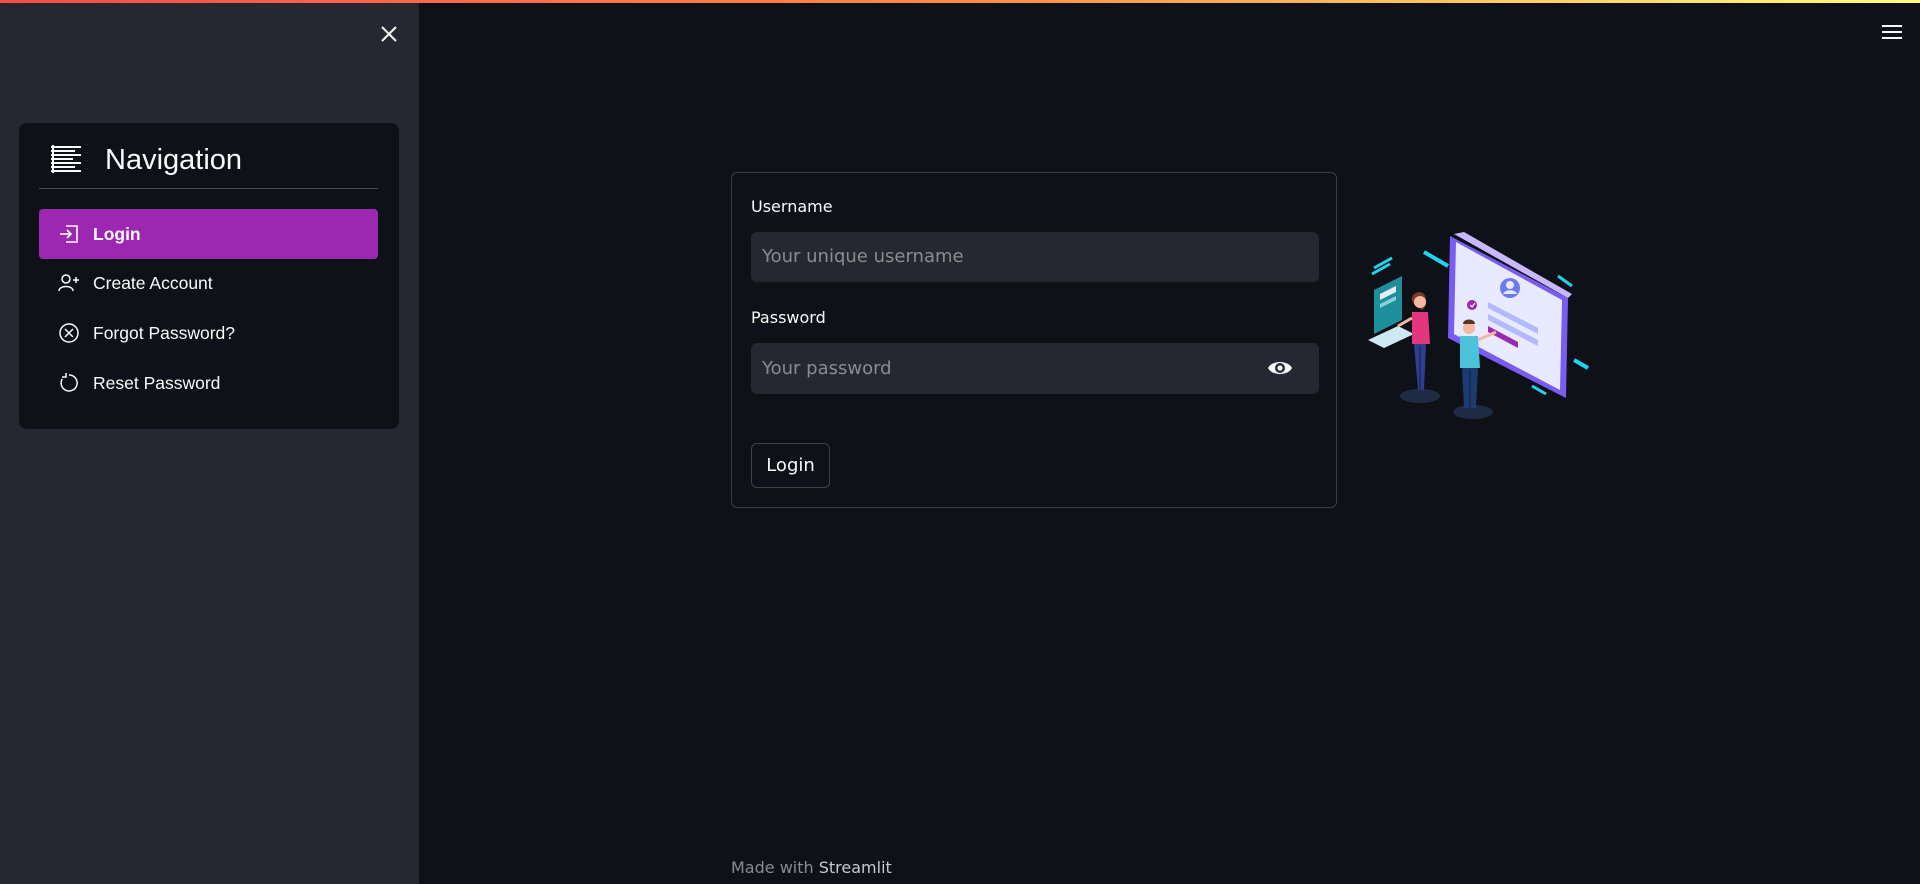  Describe the element at coordinates (153, 282) in the screenshot. I see `sidebar-item-label: Create Account` at that location.